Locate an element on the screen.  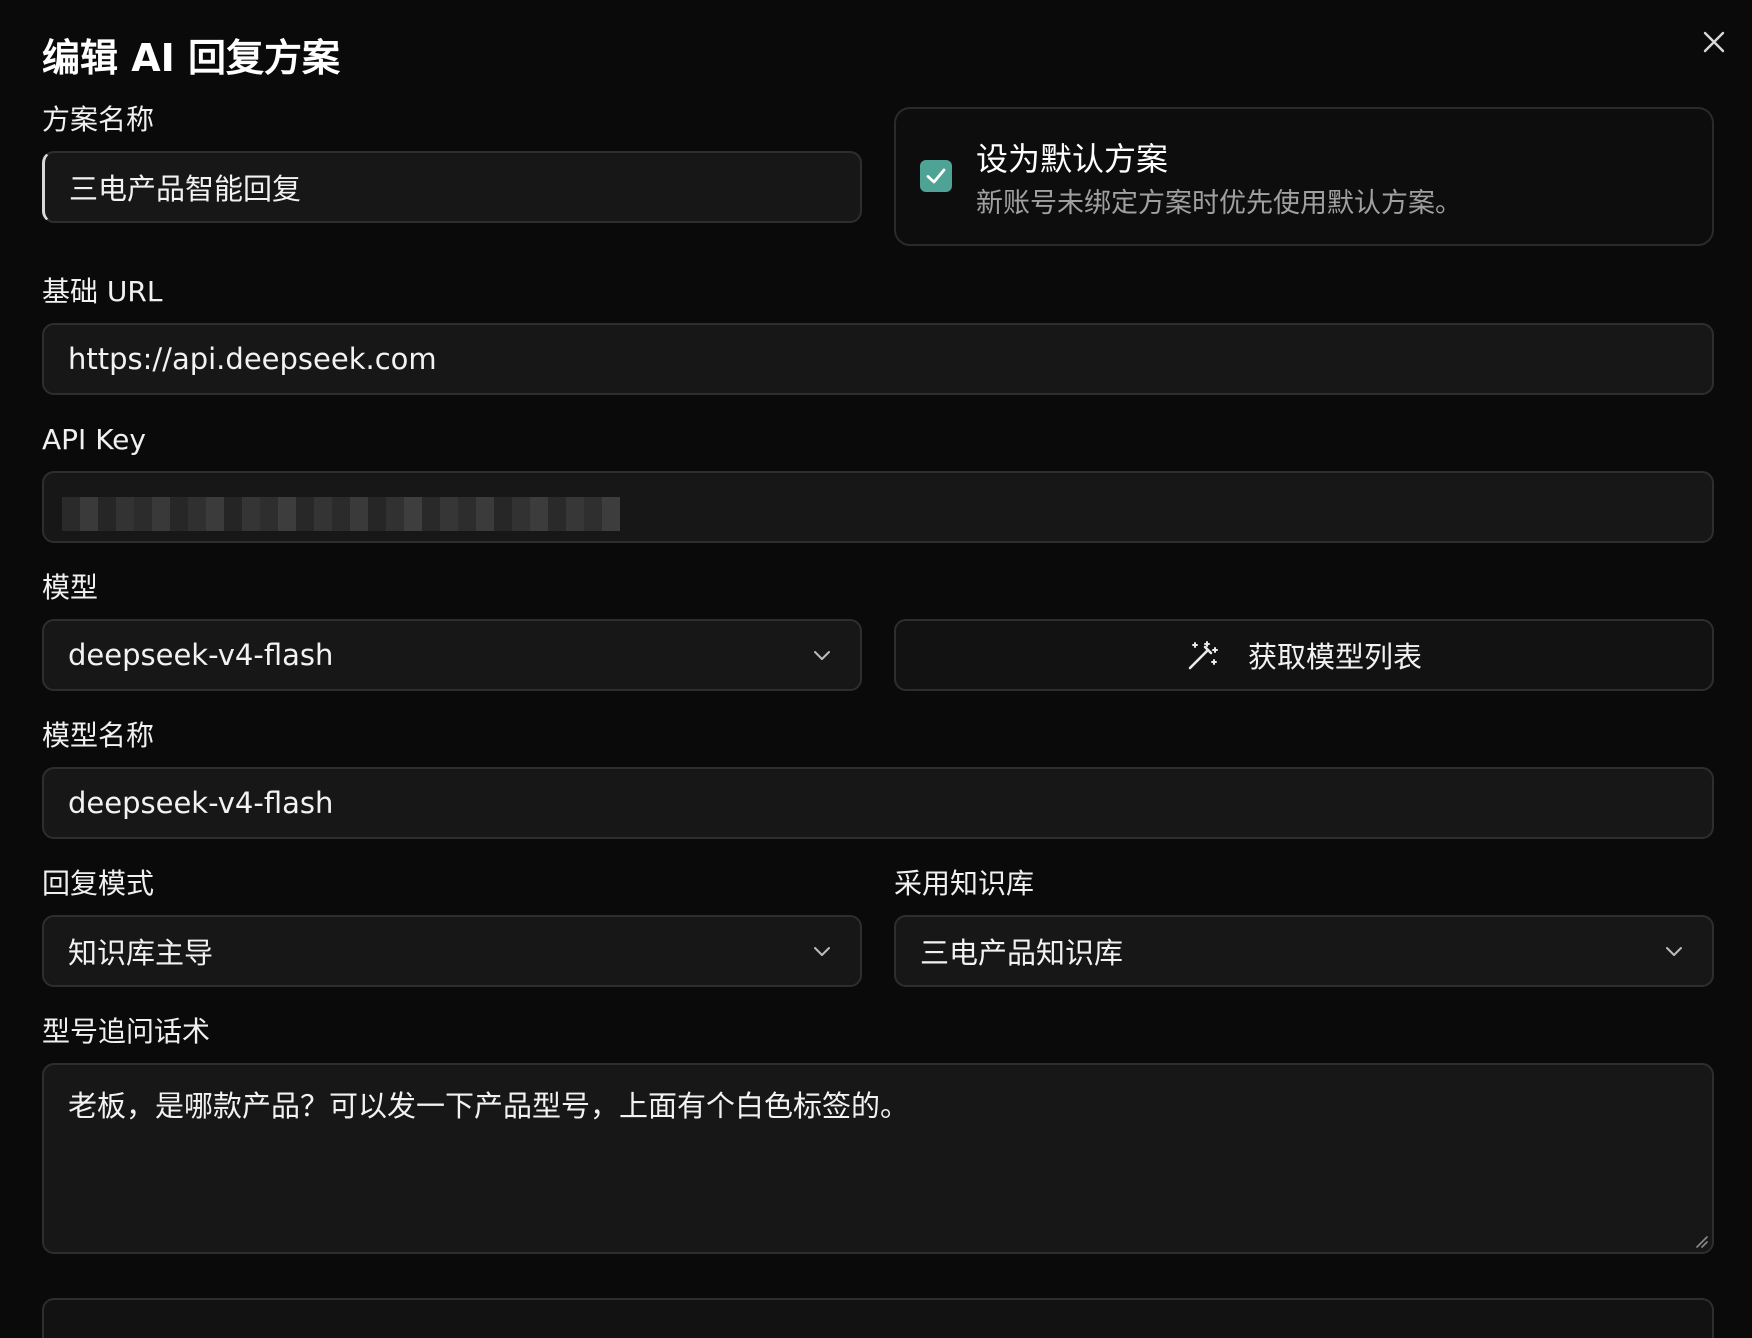
model-inquiry-script-label: 型号追问话术 is located at coordinates (126, 1031).